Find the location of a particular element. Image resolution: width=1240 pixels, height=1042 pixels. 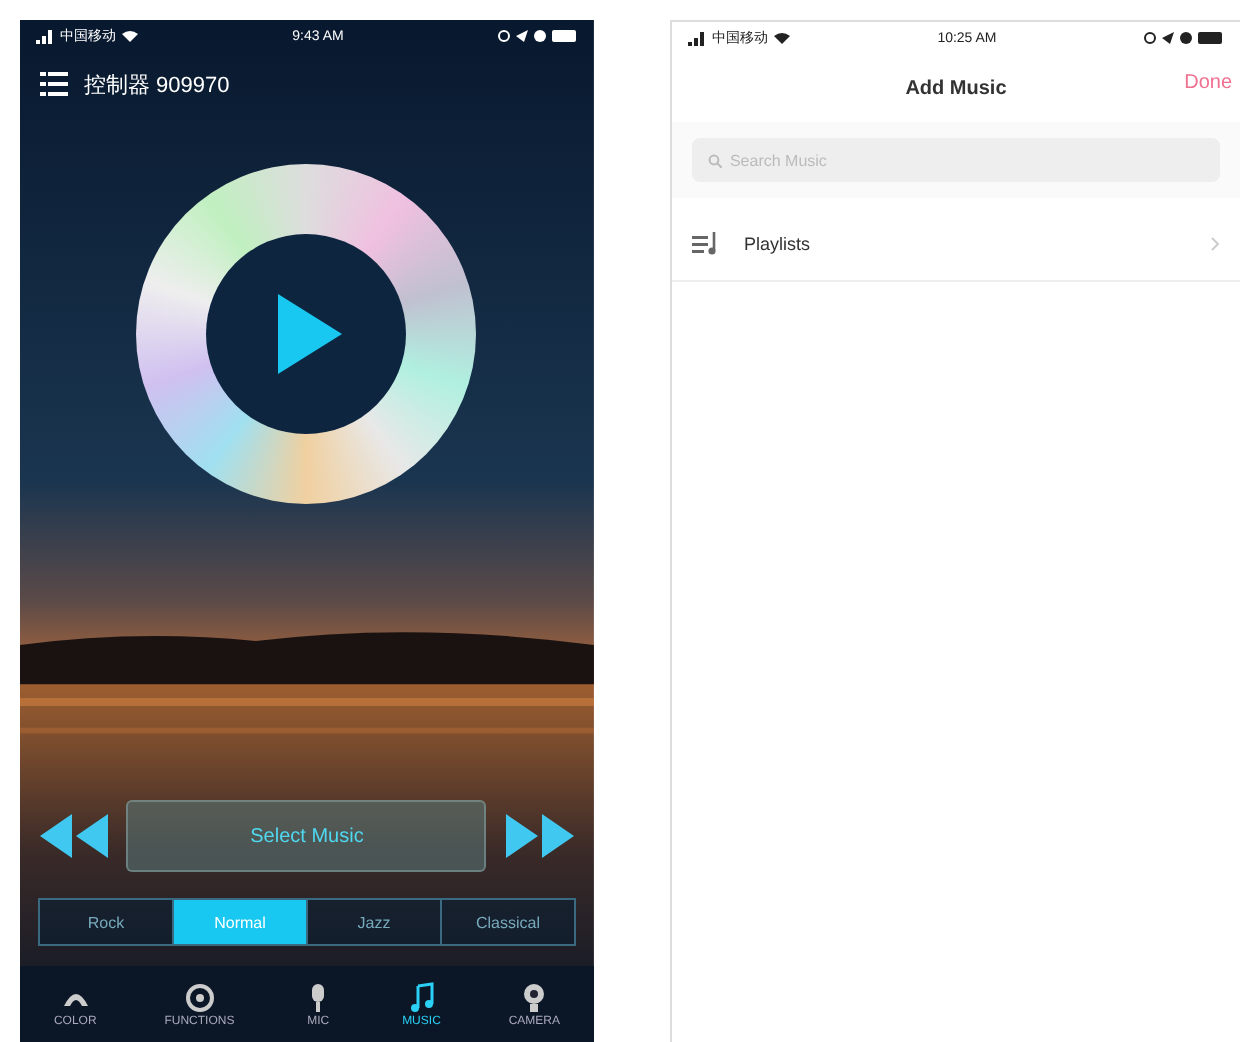

mode-tab: Jazz is located at coordinates (375, 922).